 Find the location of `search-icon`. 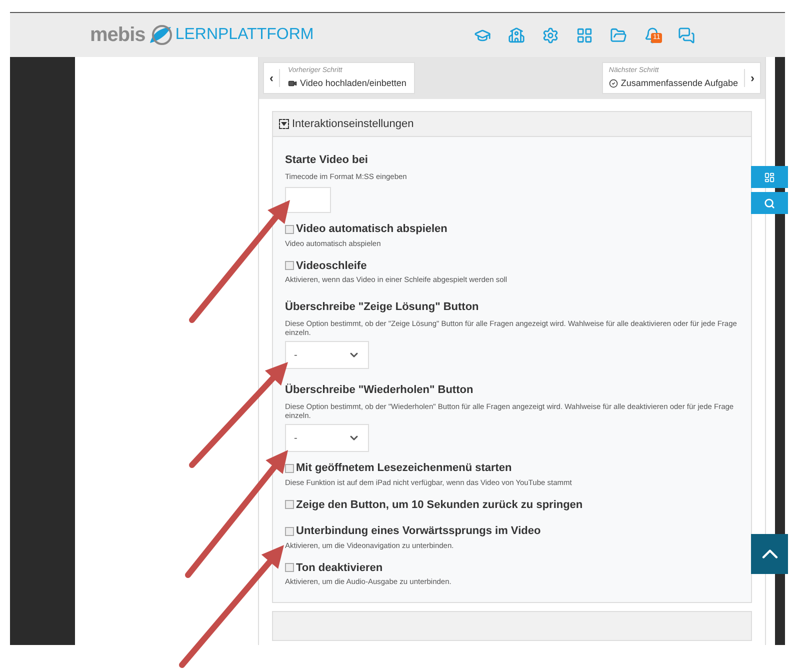

search-icon is located at coordinates (769, 203).